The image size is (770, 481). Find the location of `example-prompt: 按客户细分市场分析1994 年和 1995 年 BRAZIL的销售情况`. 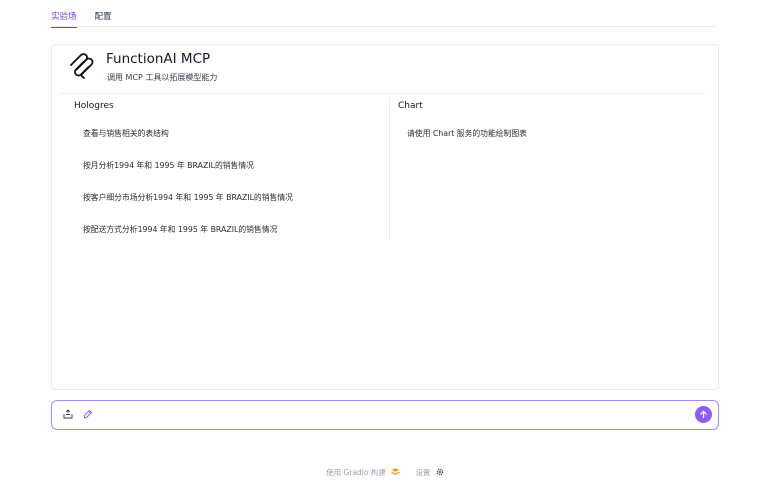

example-prompt: 按客户细分市场分析1994 年和 1995 年 BRAZIL的销售情况 is located at coordinates (188, 197).